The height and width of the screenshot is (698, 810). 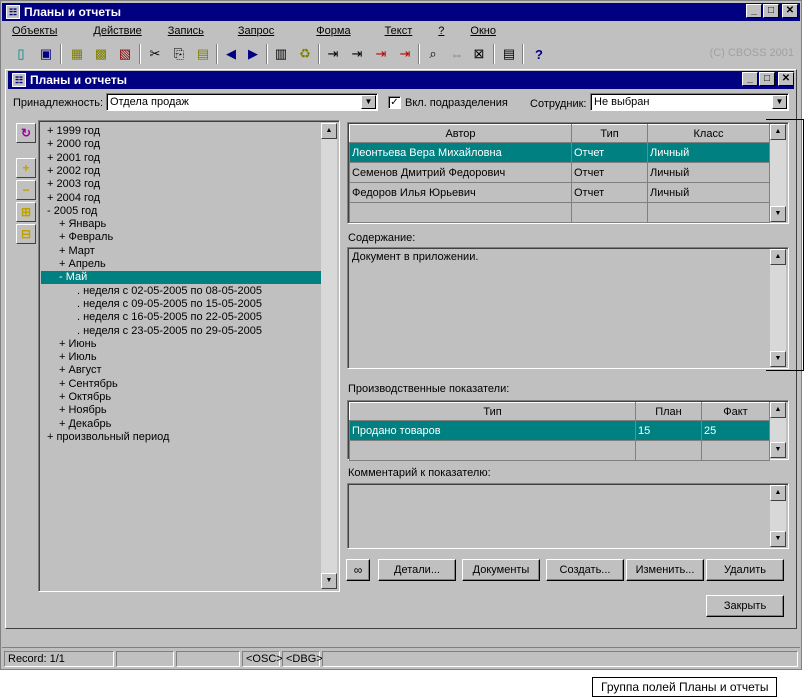 I want to click on menu-window: Окно, so click(x=480, y=31).